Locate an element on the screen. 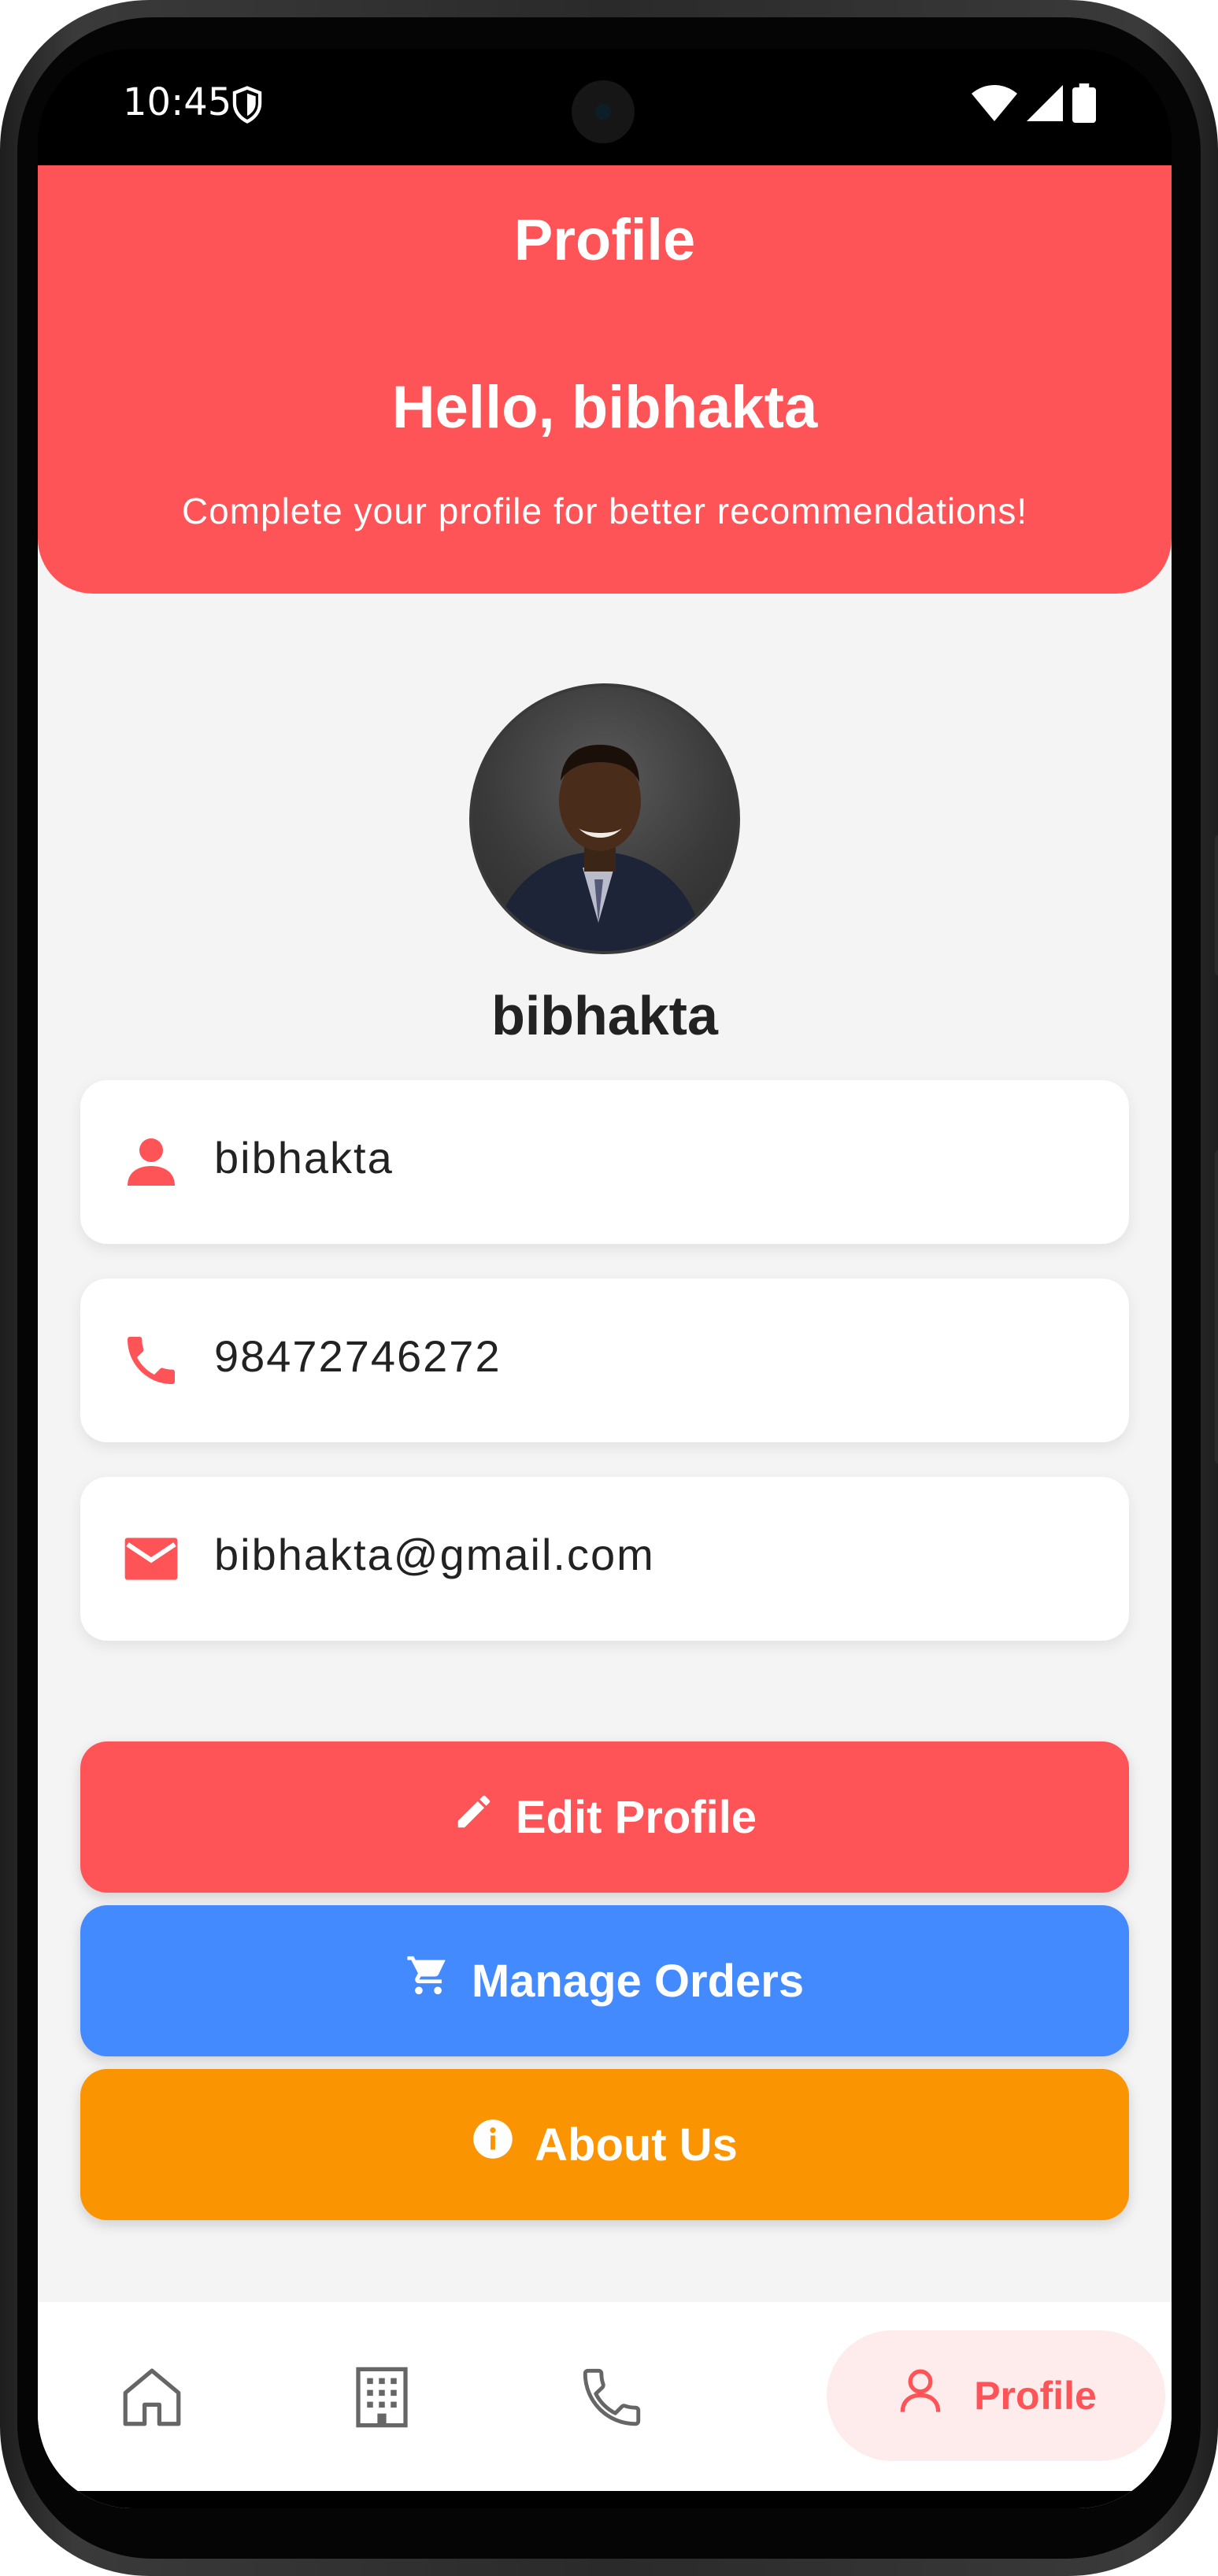 The height and width of the screenshot is (2576, 1218). power-button is located at coordinates (1216, 1306).